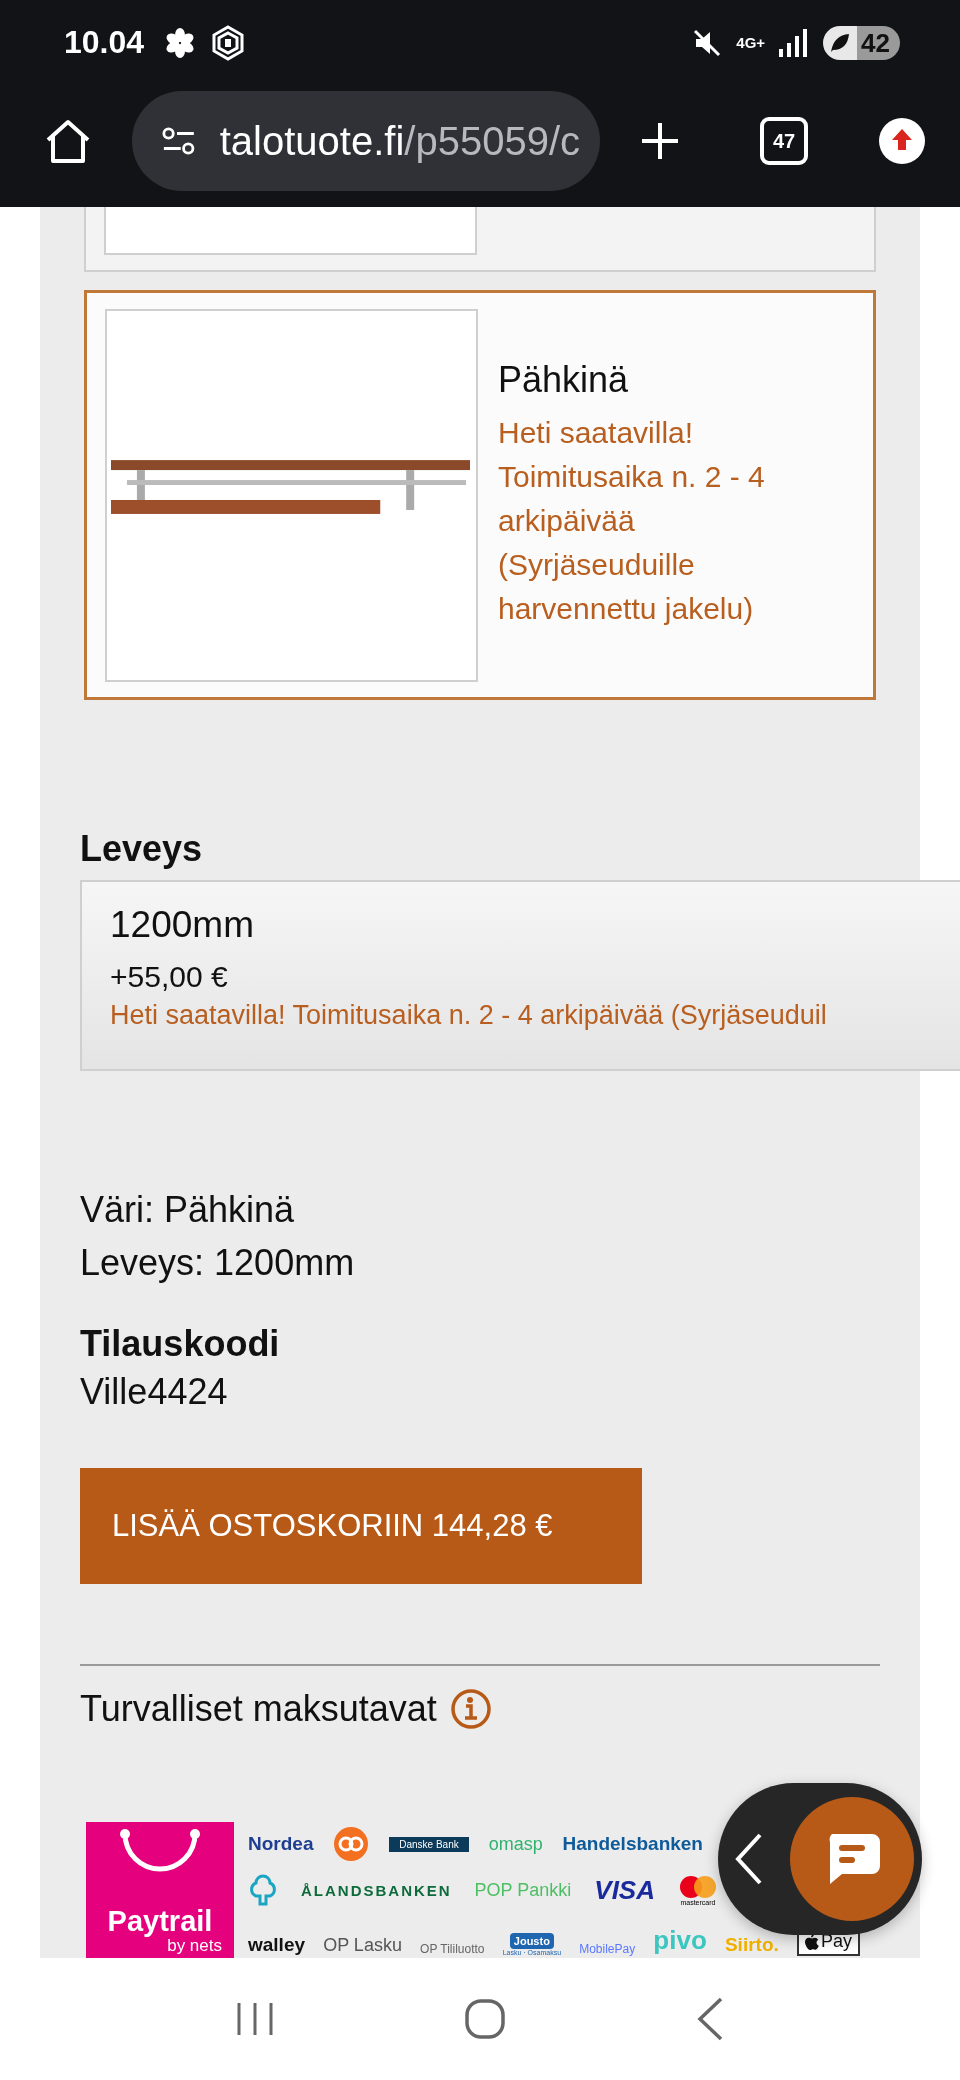 The image size is (960, 2080). Describe the element at coordinates (878, 42) in the screenshot. I see `battery-level: 42` at that location.